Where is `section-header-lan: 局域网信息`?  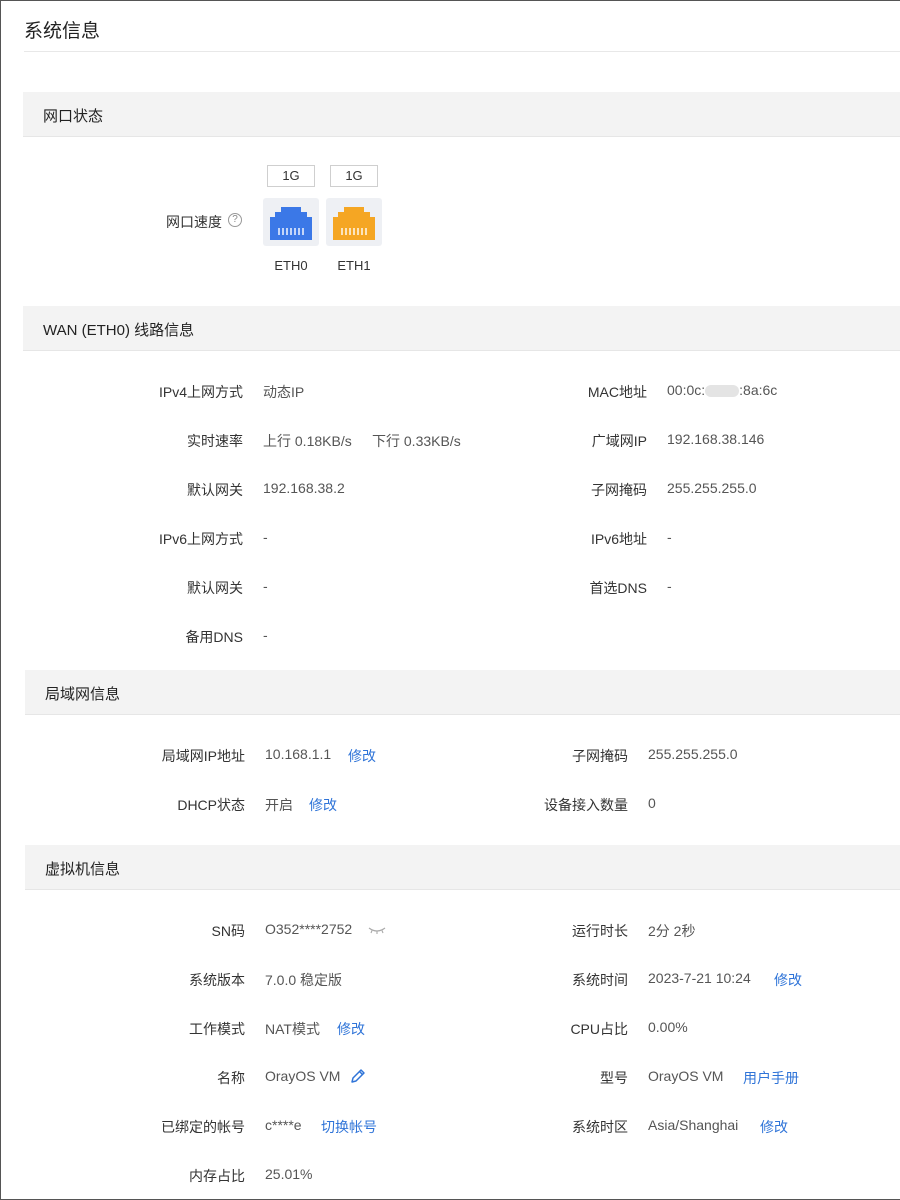
section-header-lan: 局域网信息 is located at coordinates (462, 692).